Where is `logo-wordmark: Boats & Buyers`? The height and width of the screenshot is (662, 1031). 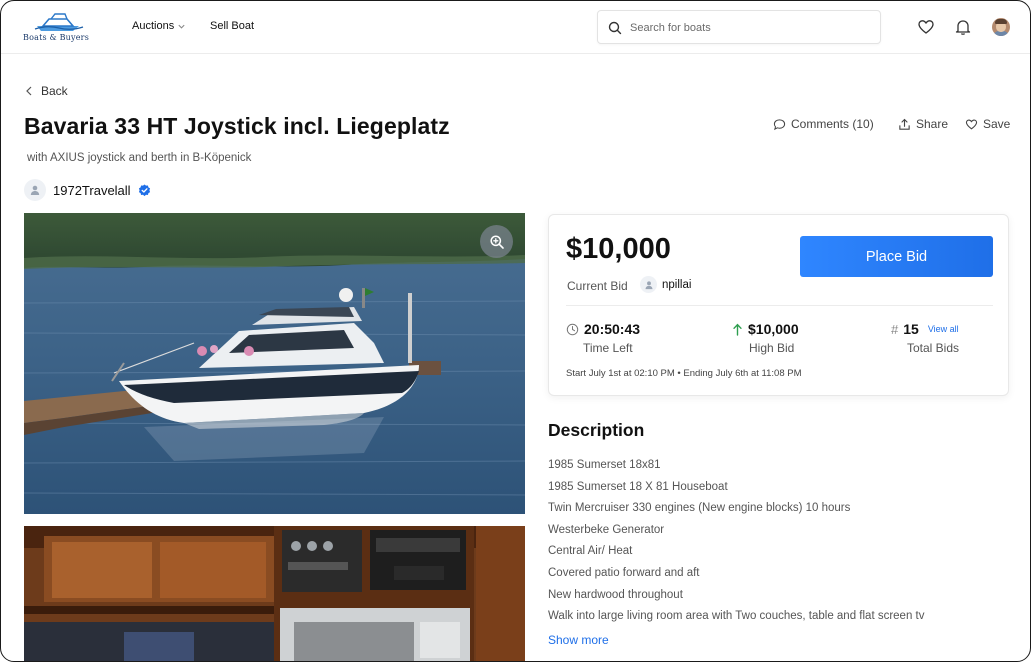
logo-wordmark: Boats & Buyers is located at coordinates (56, 37).